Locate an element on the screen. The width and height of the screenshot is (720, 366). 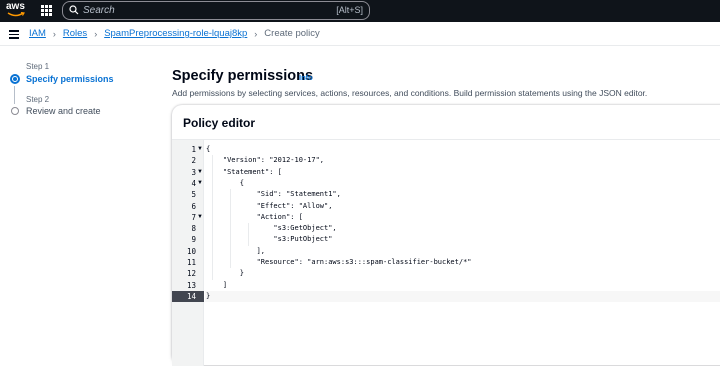
line-number: 14 is located at coordinates (188, 296).